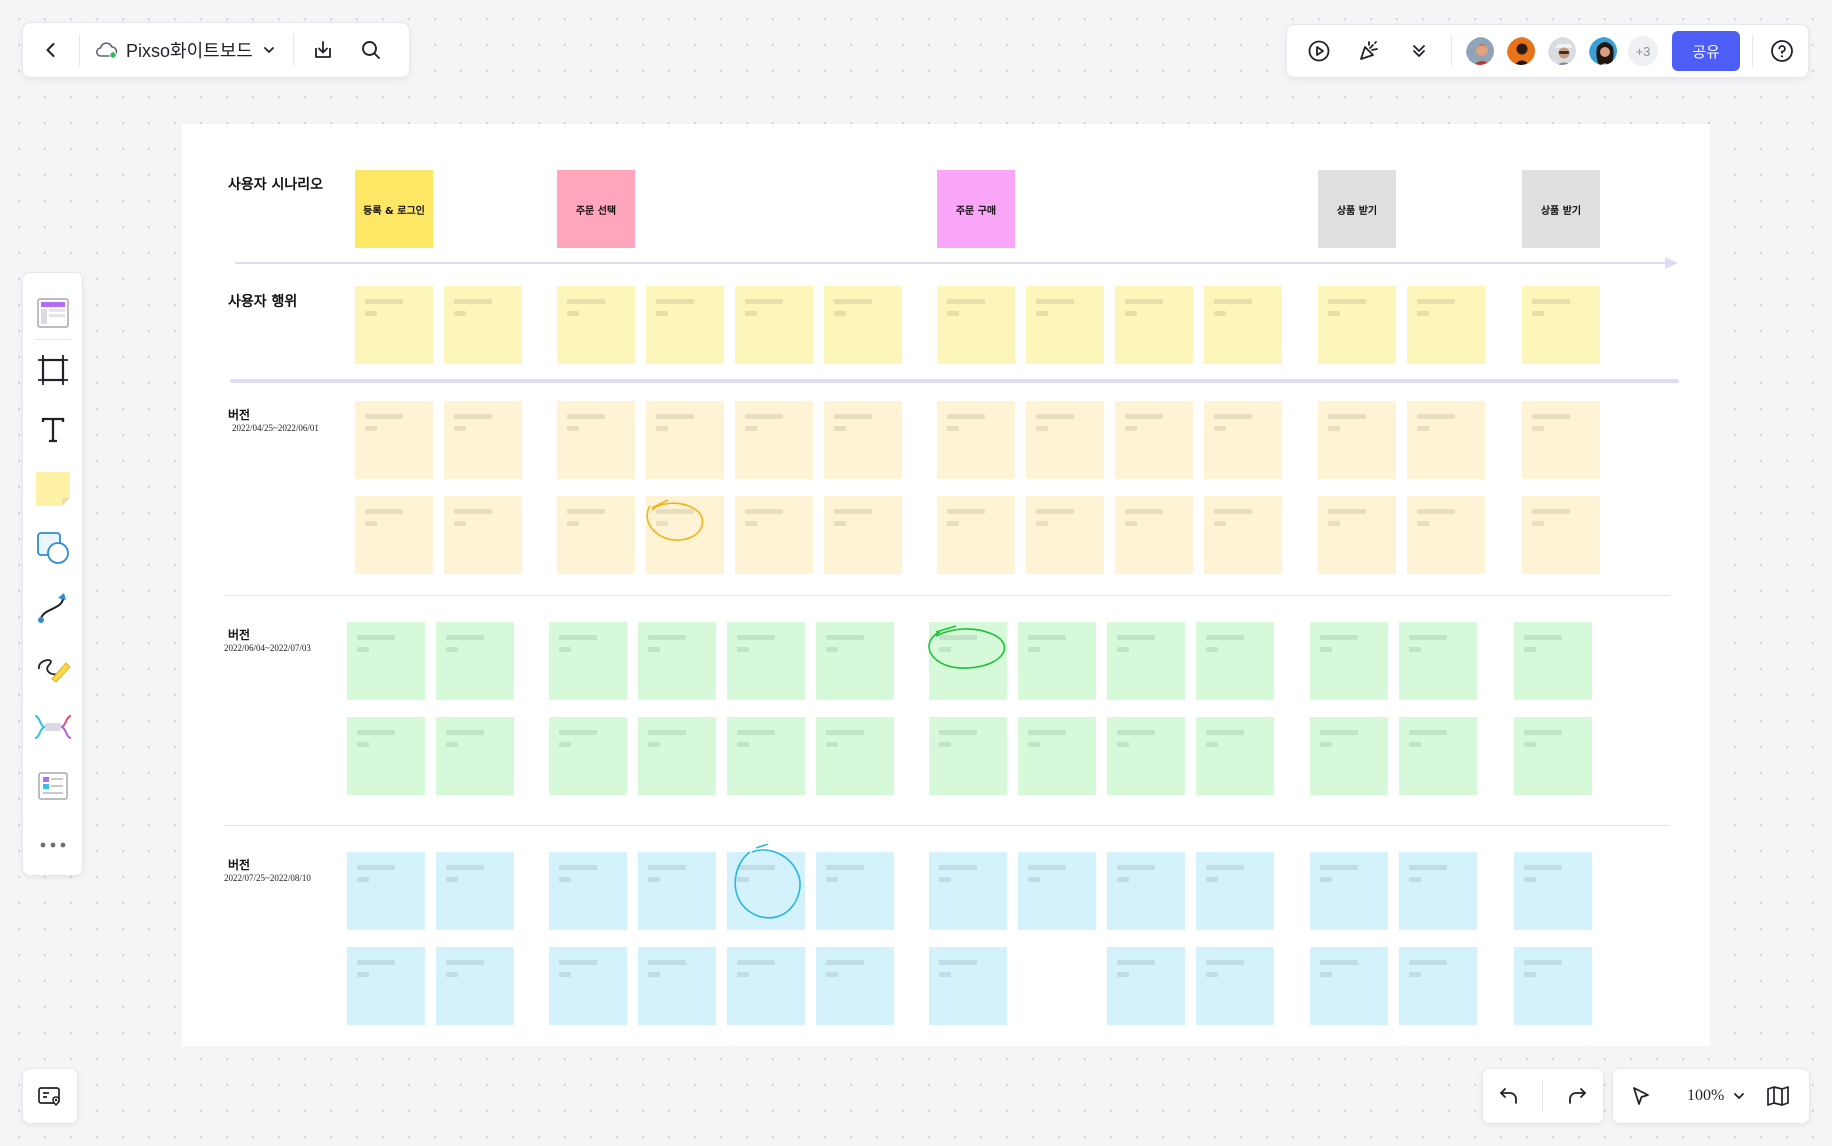 This screenshot has width=1832, height=1146. I want to click on search-icon, so click(371, 50).